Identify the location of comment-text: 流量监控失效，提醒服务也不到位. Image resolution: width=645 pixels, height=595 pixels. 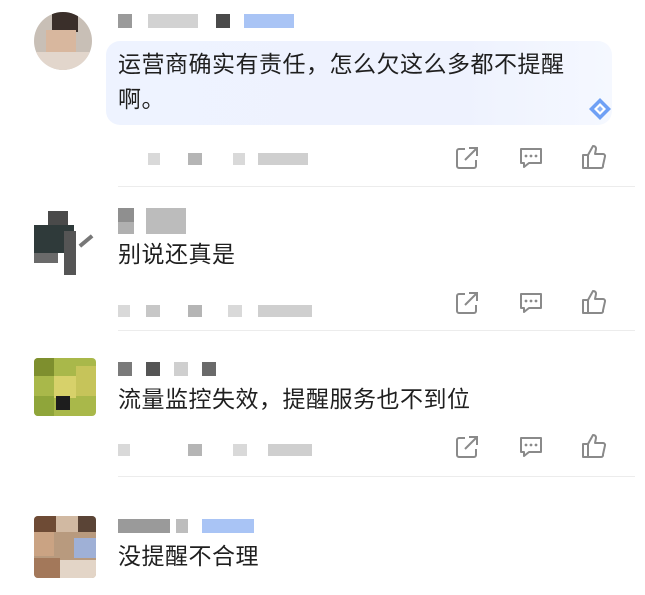
(294, 400).